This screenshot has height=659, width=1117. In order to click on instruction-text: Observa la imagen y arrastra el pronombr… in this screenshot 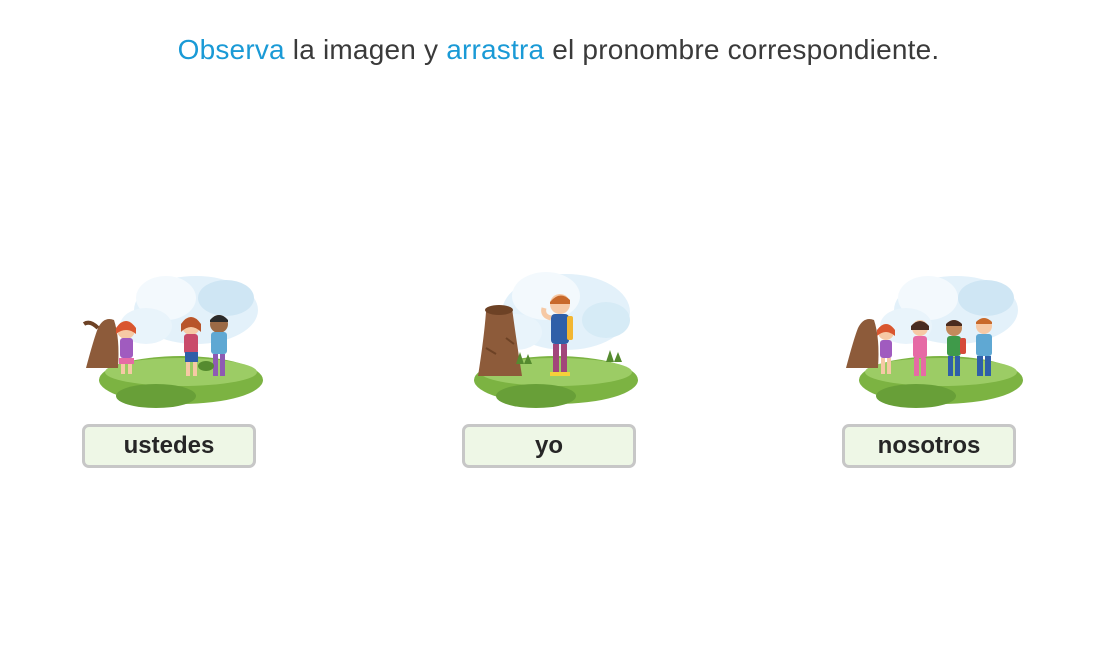, I will do `click(558, 50)`.